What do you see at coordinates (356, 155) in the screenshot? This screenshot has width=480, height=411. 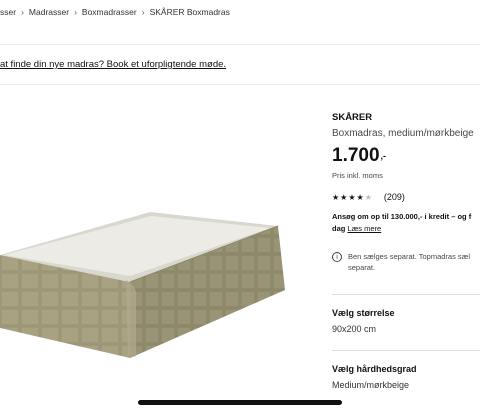 I see `price-value: 1.700` at bounding box center [356, 155].